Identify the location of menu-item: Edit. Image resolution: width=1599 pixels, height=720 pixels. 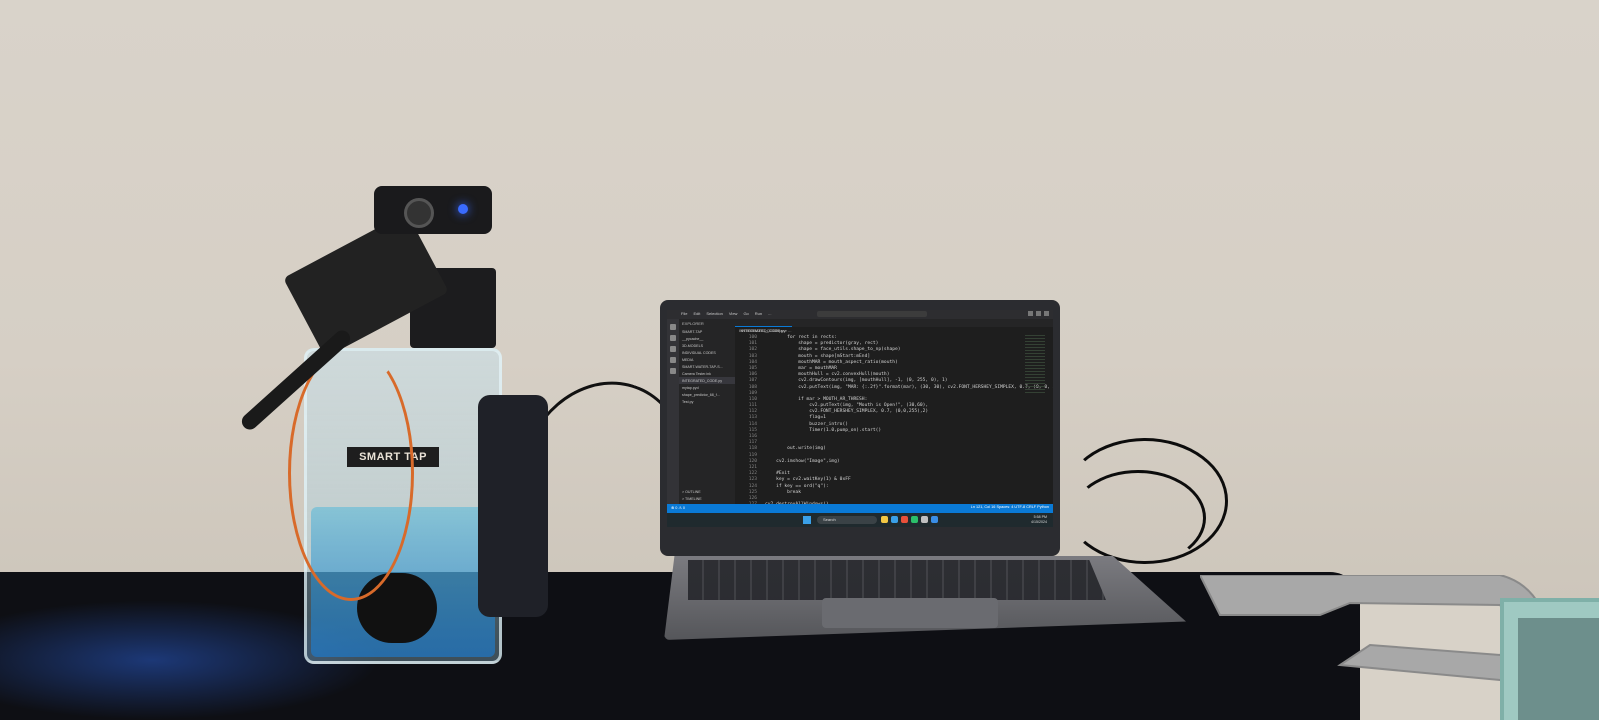
(696, 313).